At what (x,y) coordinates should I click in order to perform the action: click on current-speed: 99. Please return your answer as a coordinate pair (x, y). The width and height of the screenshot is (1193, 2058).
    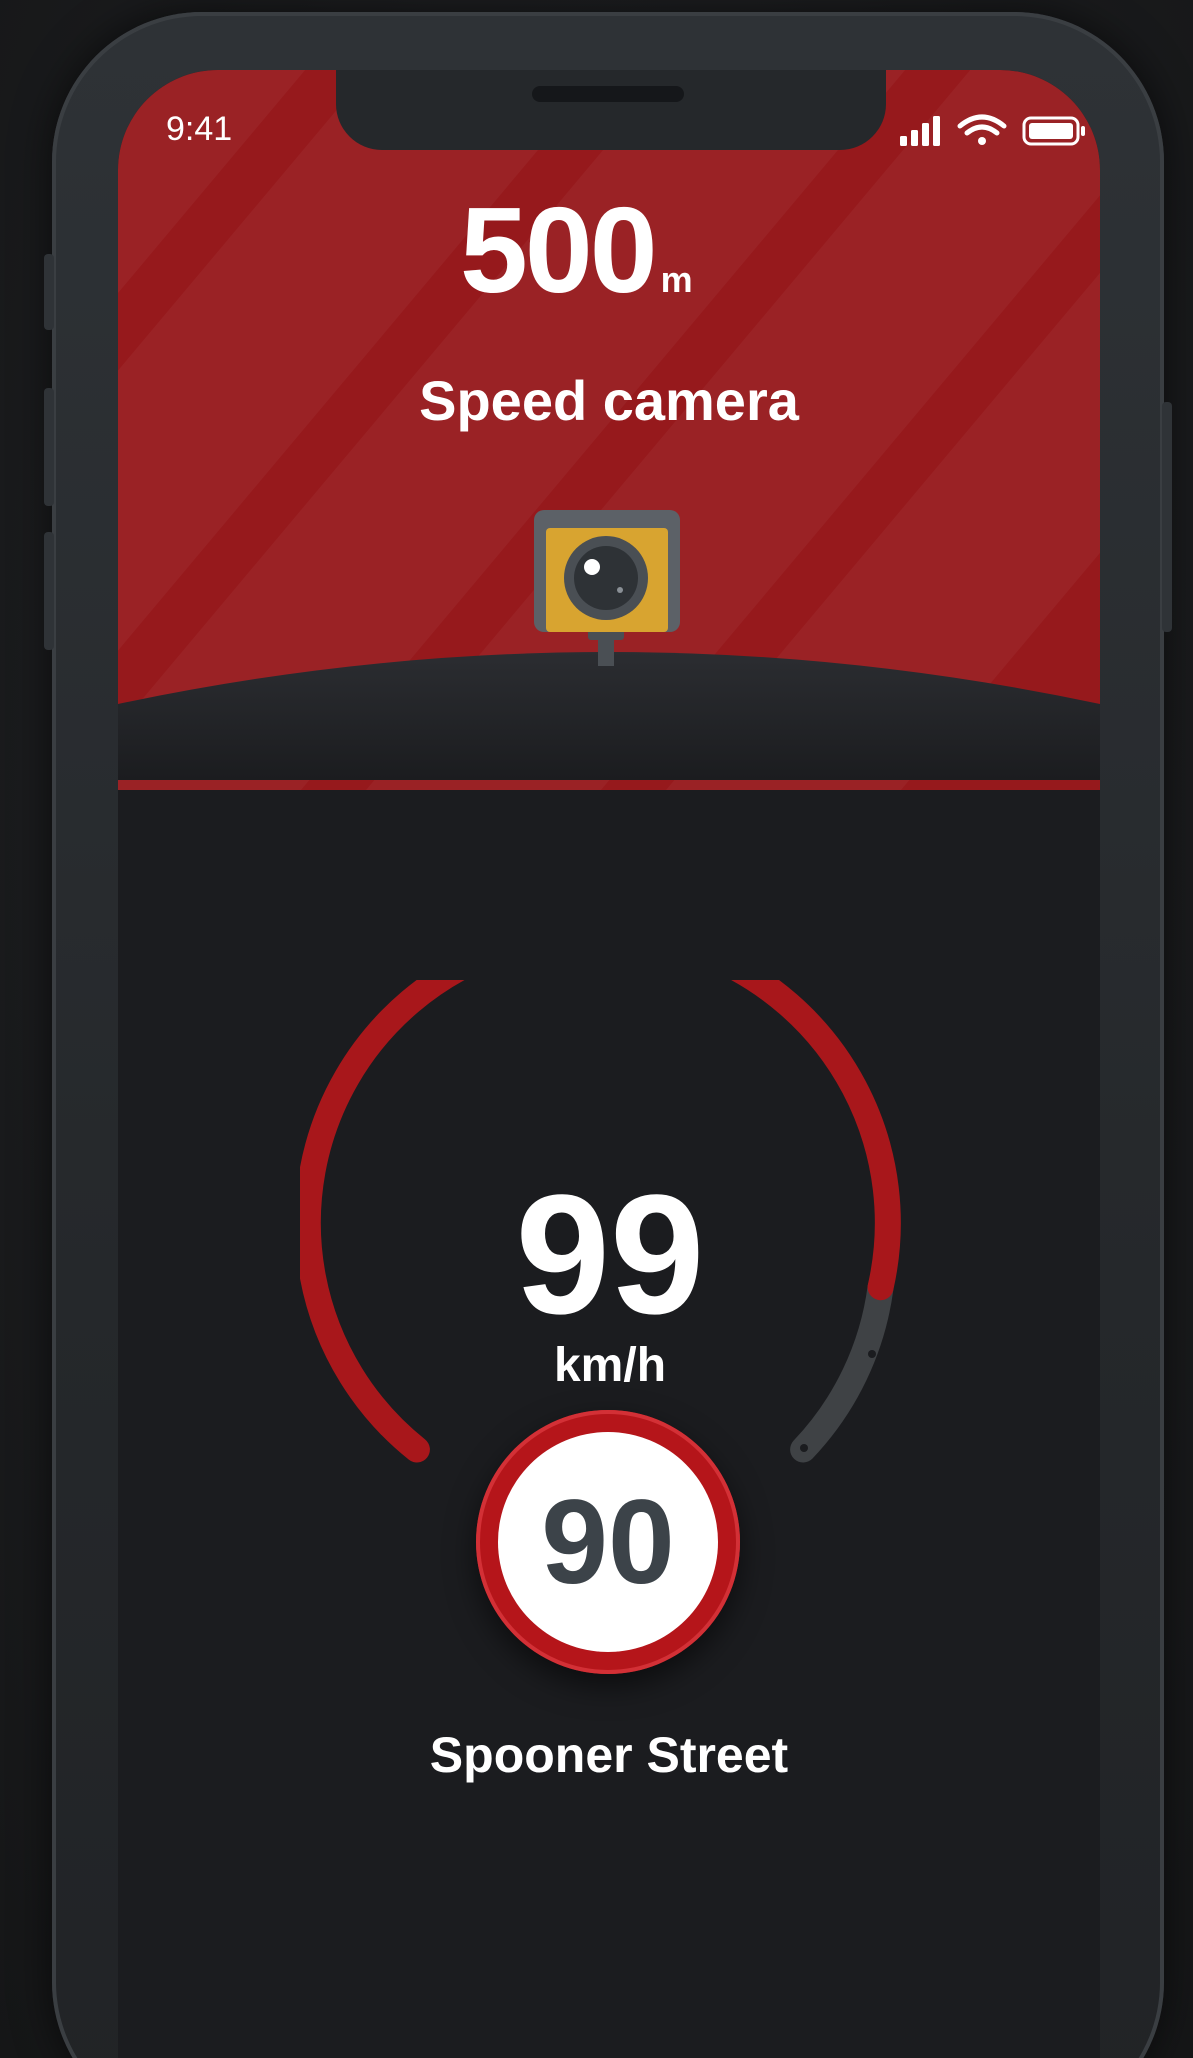
    Looking at the image, I should click on (610, 1255).